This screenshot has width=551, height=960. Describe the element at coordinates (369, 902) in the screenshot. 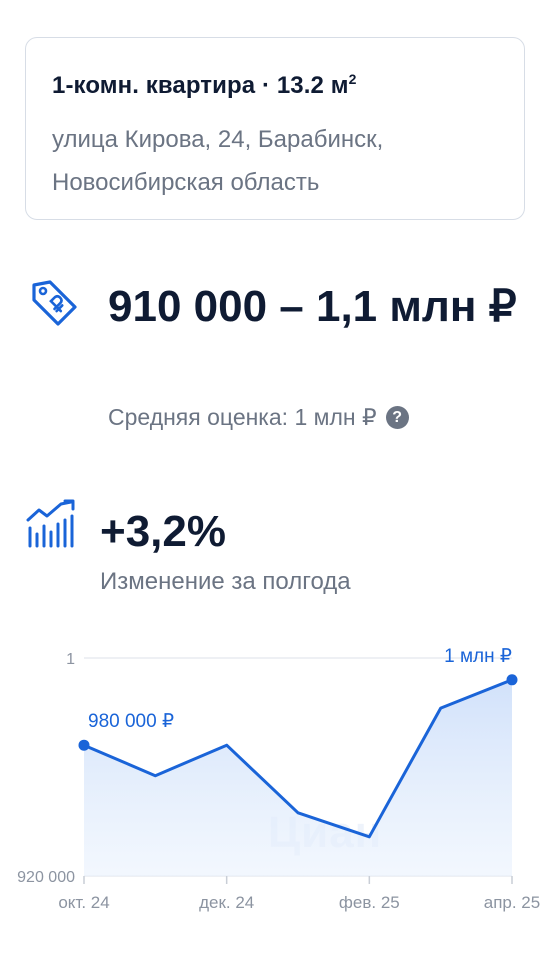

I see `chart-x-tick-label: фев. 25` at that location.